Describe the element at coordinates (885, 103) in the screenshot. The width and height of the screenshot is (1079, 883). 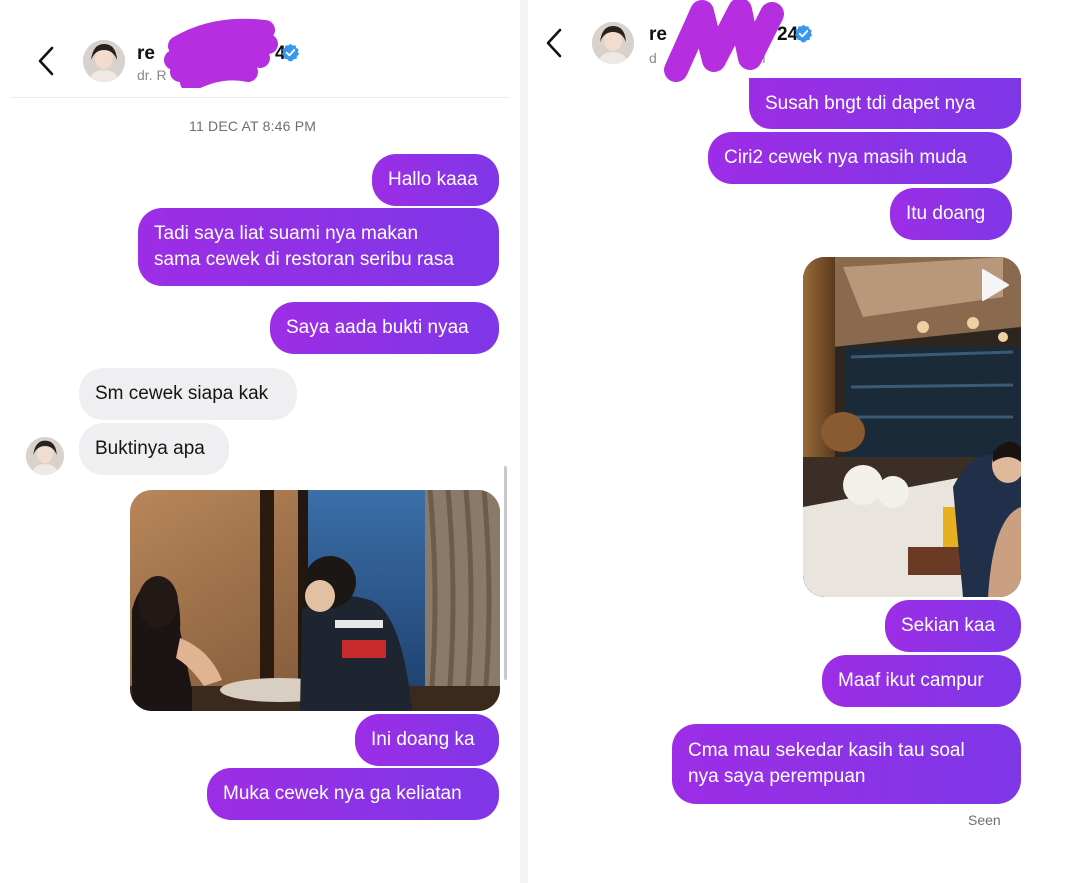
I see `message-bubble-outgoing: Susah bngt tdi dapet nya` at that location.